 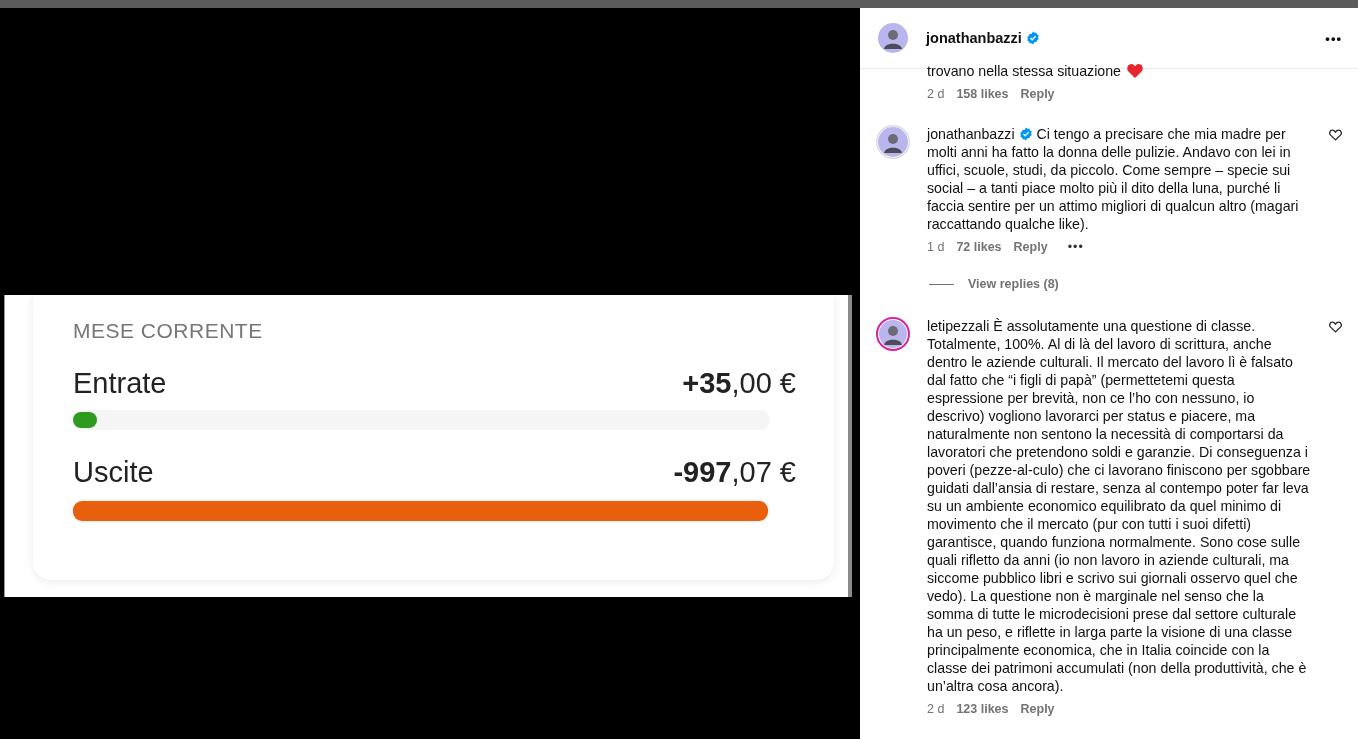 What do you see at coordinates (739, 383) in the screenshot?
I see `amount: +35,00 €` at bounding box center [739, 383].